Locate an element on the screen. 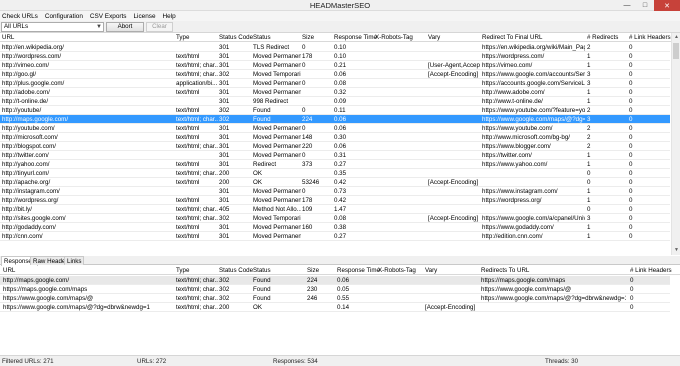  responses-col-header: X-Robots-Tag is located at coordinates (397, 270).